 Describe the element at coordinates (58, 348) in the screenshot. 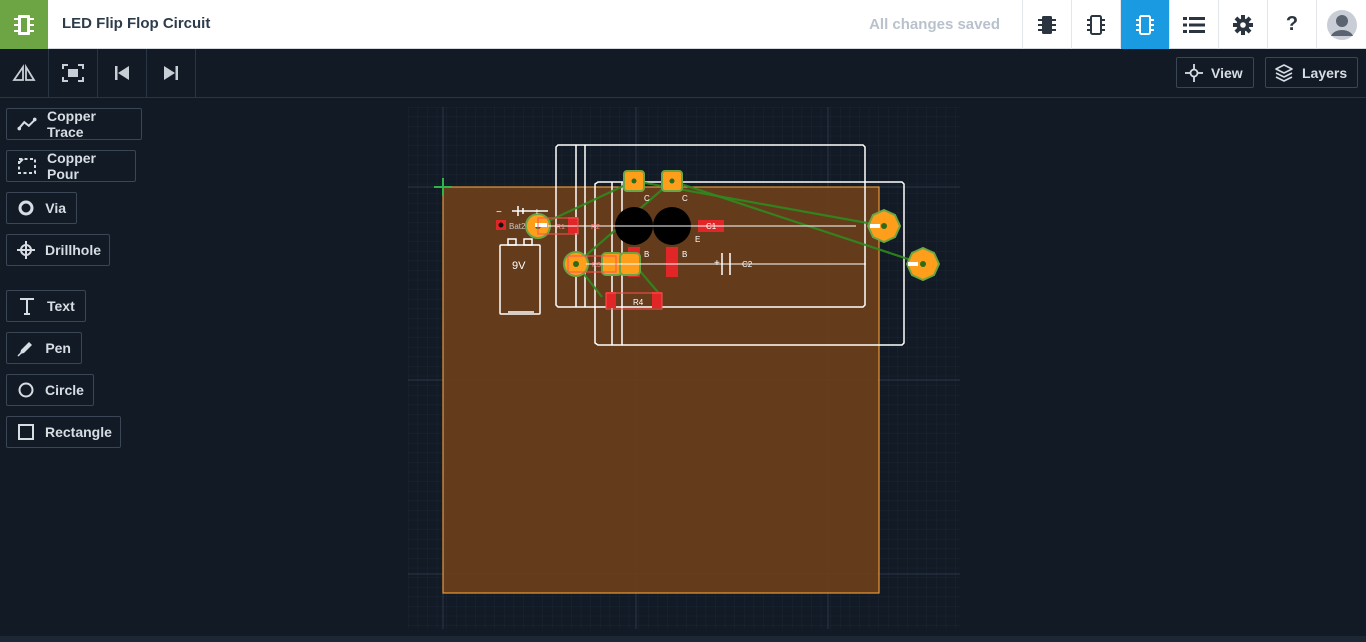

I see `tool-label: Pen` at that location.